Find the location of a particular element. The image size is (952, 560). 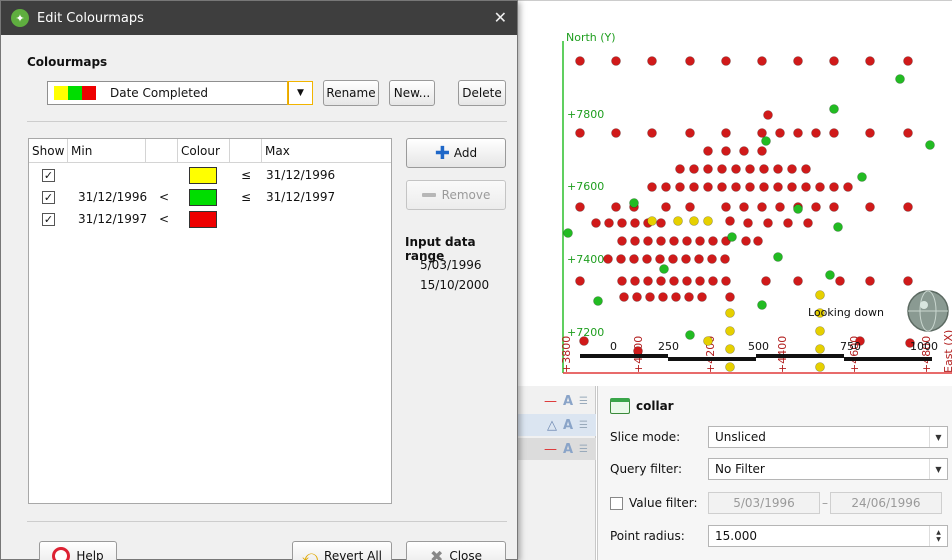

slice-mode-value: Unsliced is located at coordinates (740, 437).